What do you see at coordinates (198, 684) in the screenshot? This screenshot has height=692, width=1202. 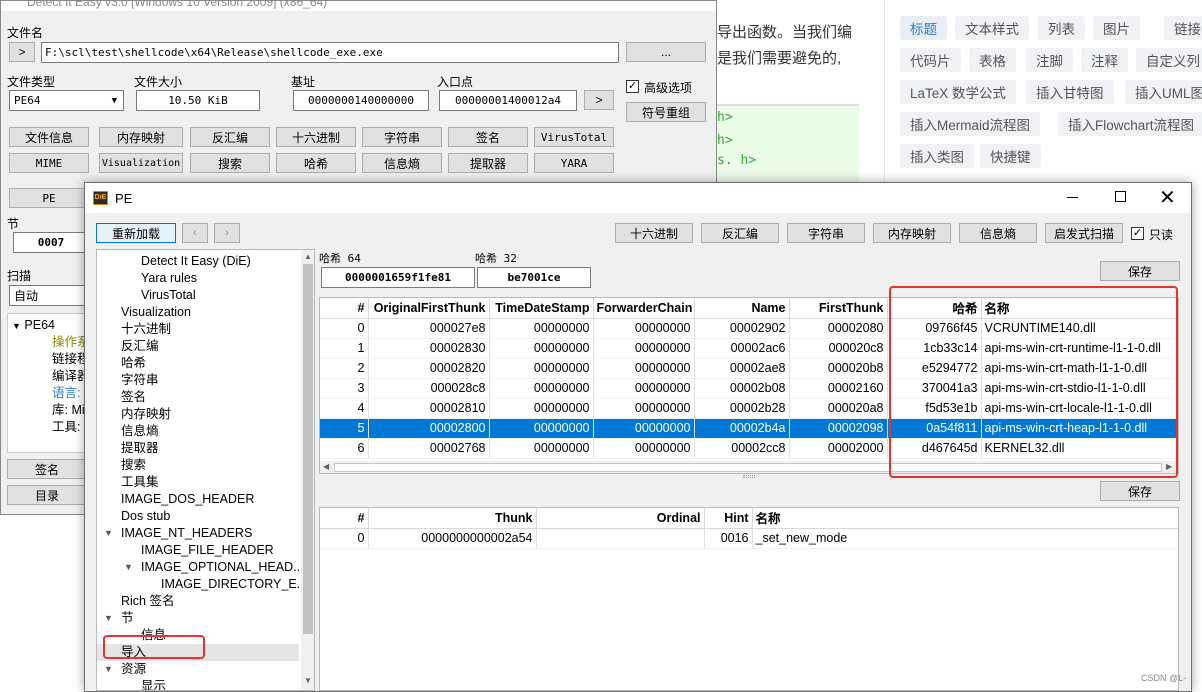 I see `tree-node: 显示` at bounding box center [198, 684].